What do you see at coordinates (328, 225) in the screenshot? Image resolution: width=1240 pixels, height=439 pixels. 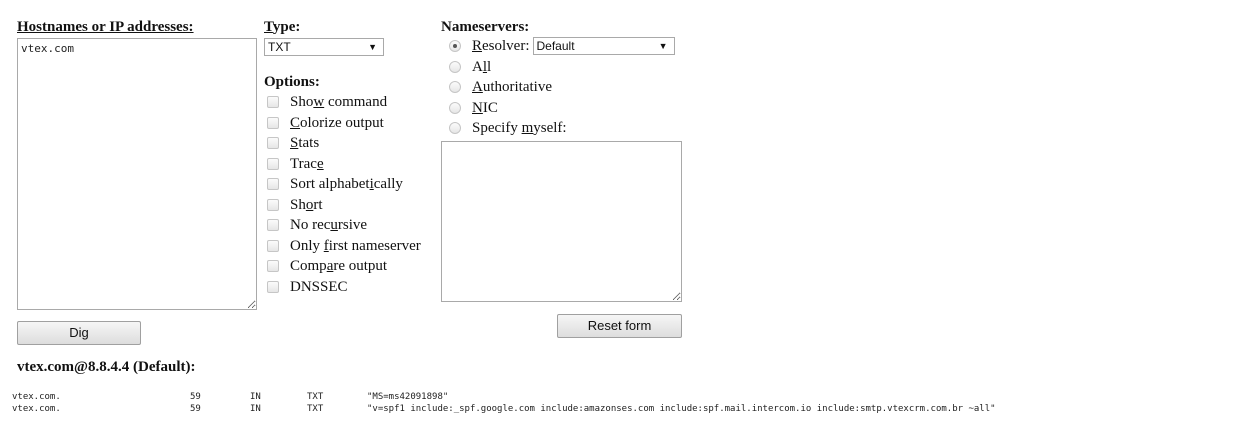 I see `option-label: No recursive` at bounding box center [328, 225].